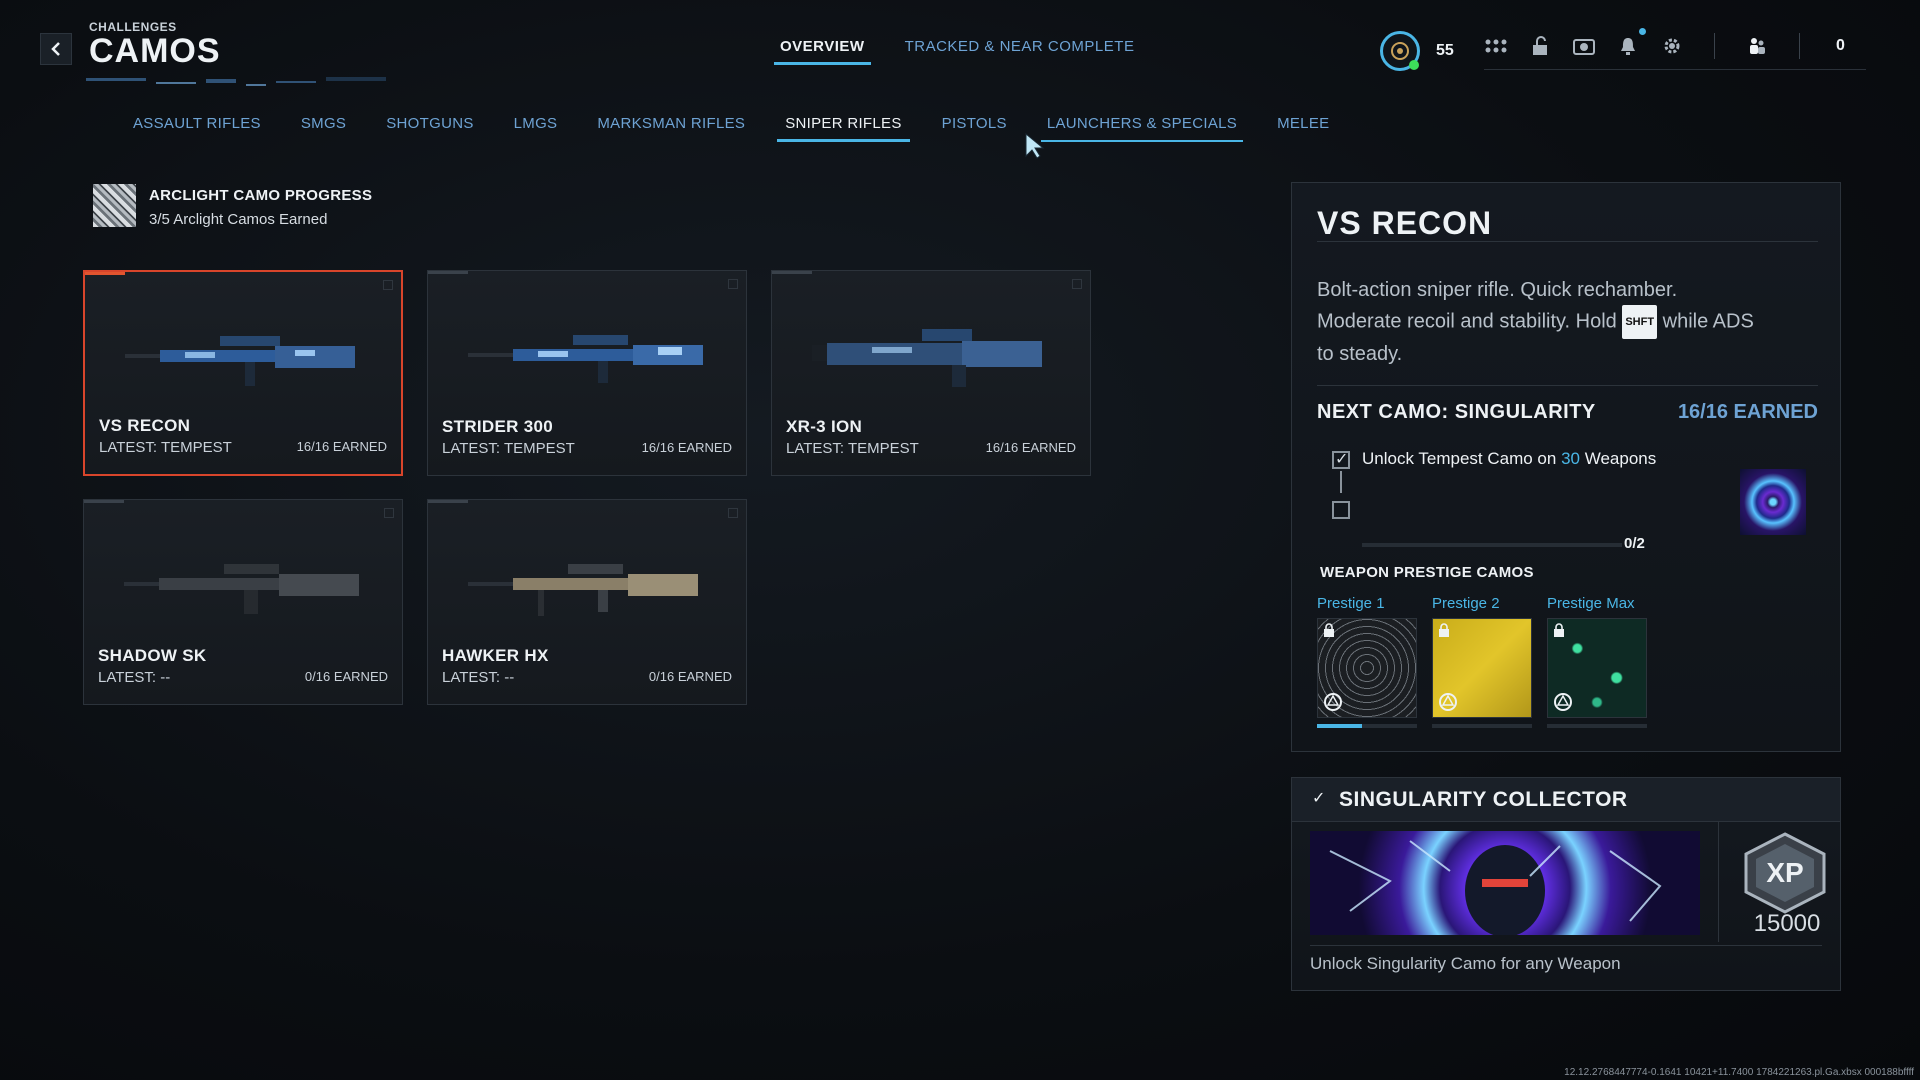  What do you see at coordinates (243, 602) in the screenshot?
I see `weapon-card-shadow-sk: SHADOW SK LATEST: -- 0/16 EARNED` at bounding box center [243, 602].